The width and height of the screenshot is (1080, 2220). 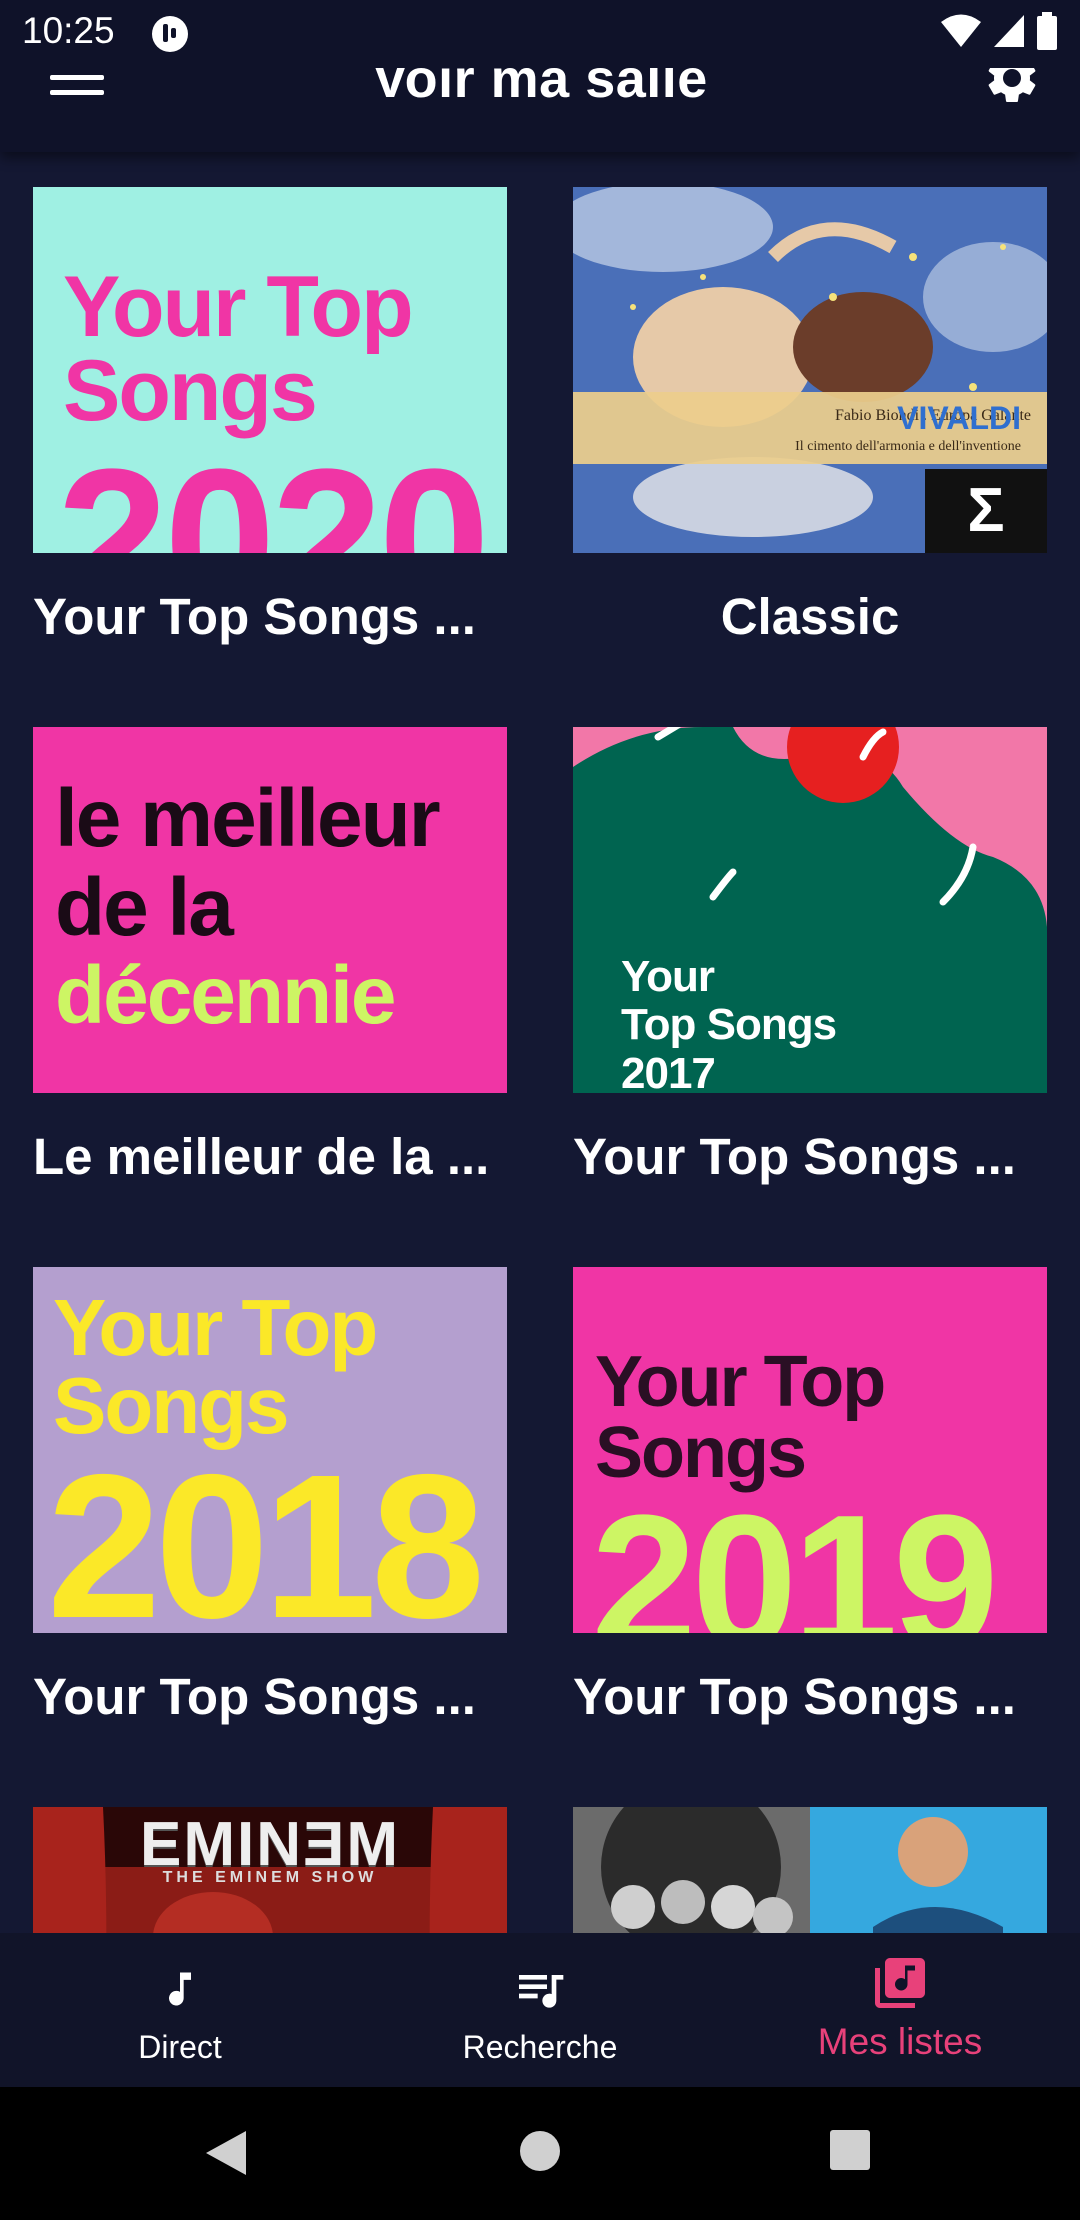 I want to click on album-brand-text: VIVALDI, so click(x=959, y=418).